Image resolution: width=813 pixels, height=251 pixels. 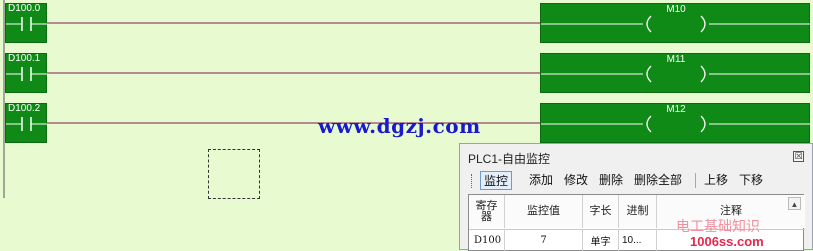 I want to click on move-down-button: 下移, so click(x=751, y=180).